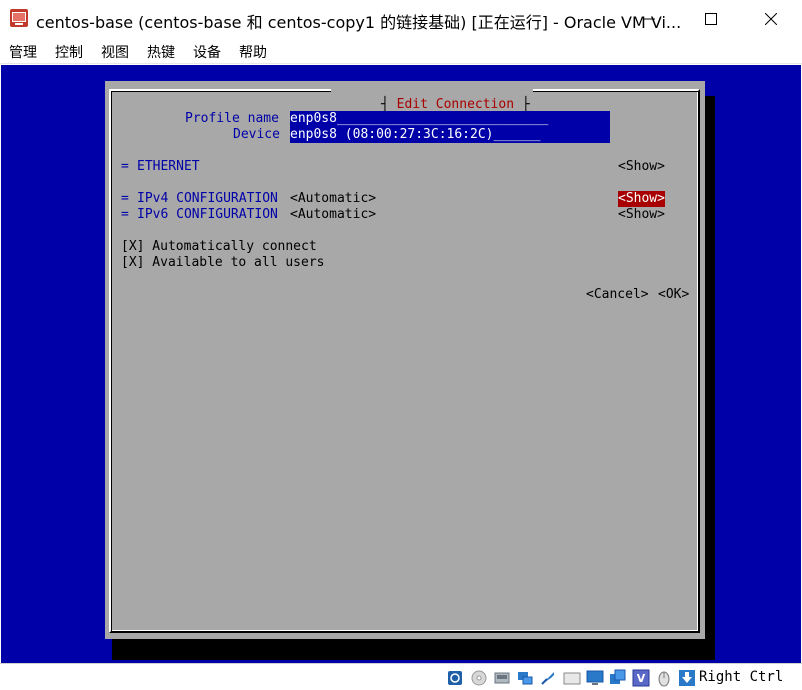 Image resolution: width=802 pixels, height=690 pixels. What do you see at coordinates (664, 678) in the screenshot?
I see `mouse-integration-icon` at bounding box center [664, 678].